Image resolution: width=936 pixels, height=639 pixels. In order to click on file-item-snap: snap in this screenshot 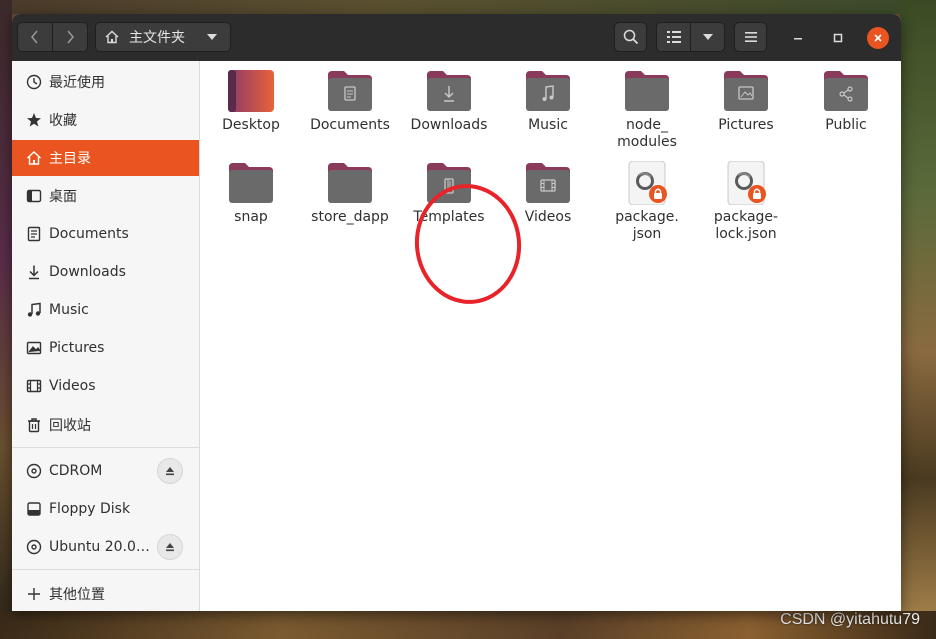, I will do `click(251, 193)`.